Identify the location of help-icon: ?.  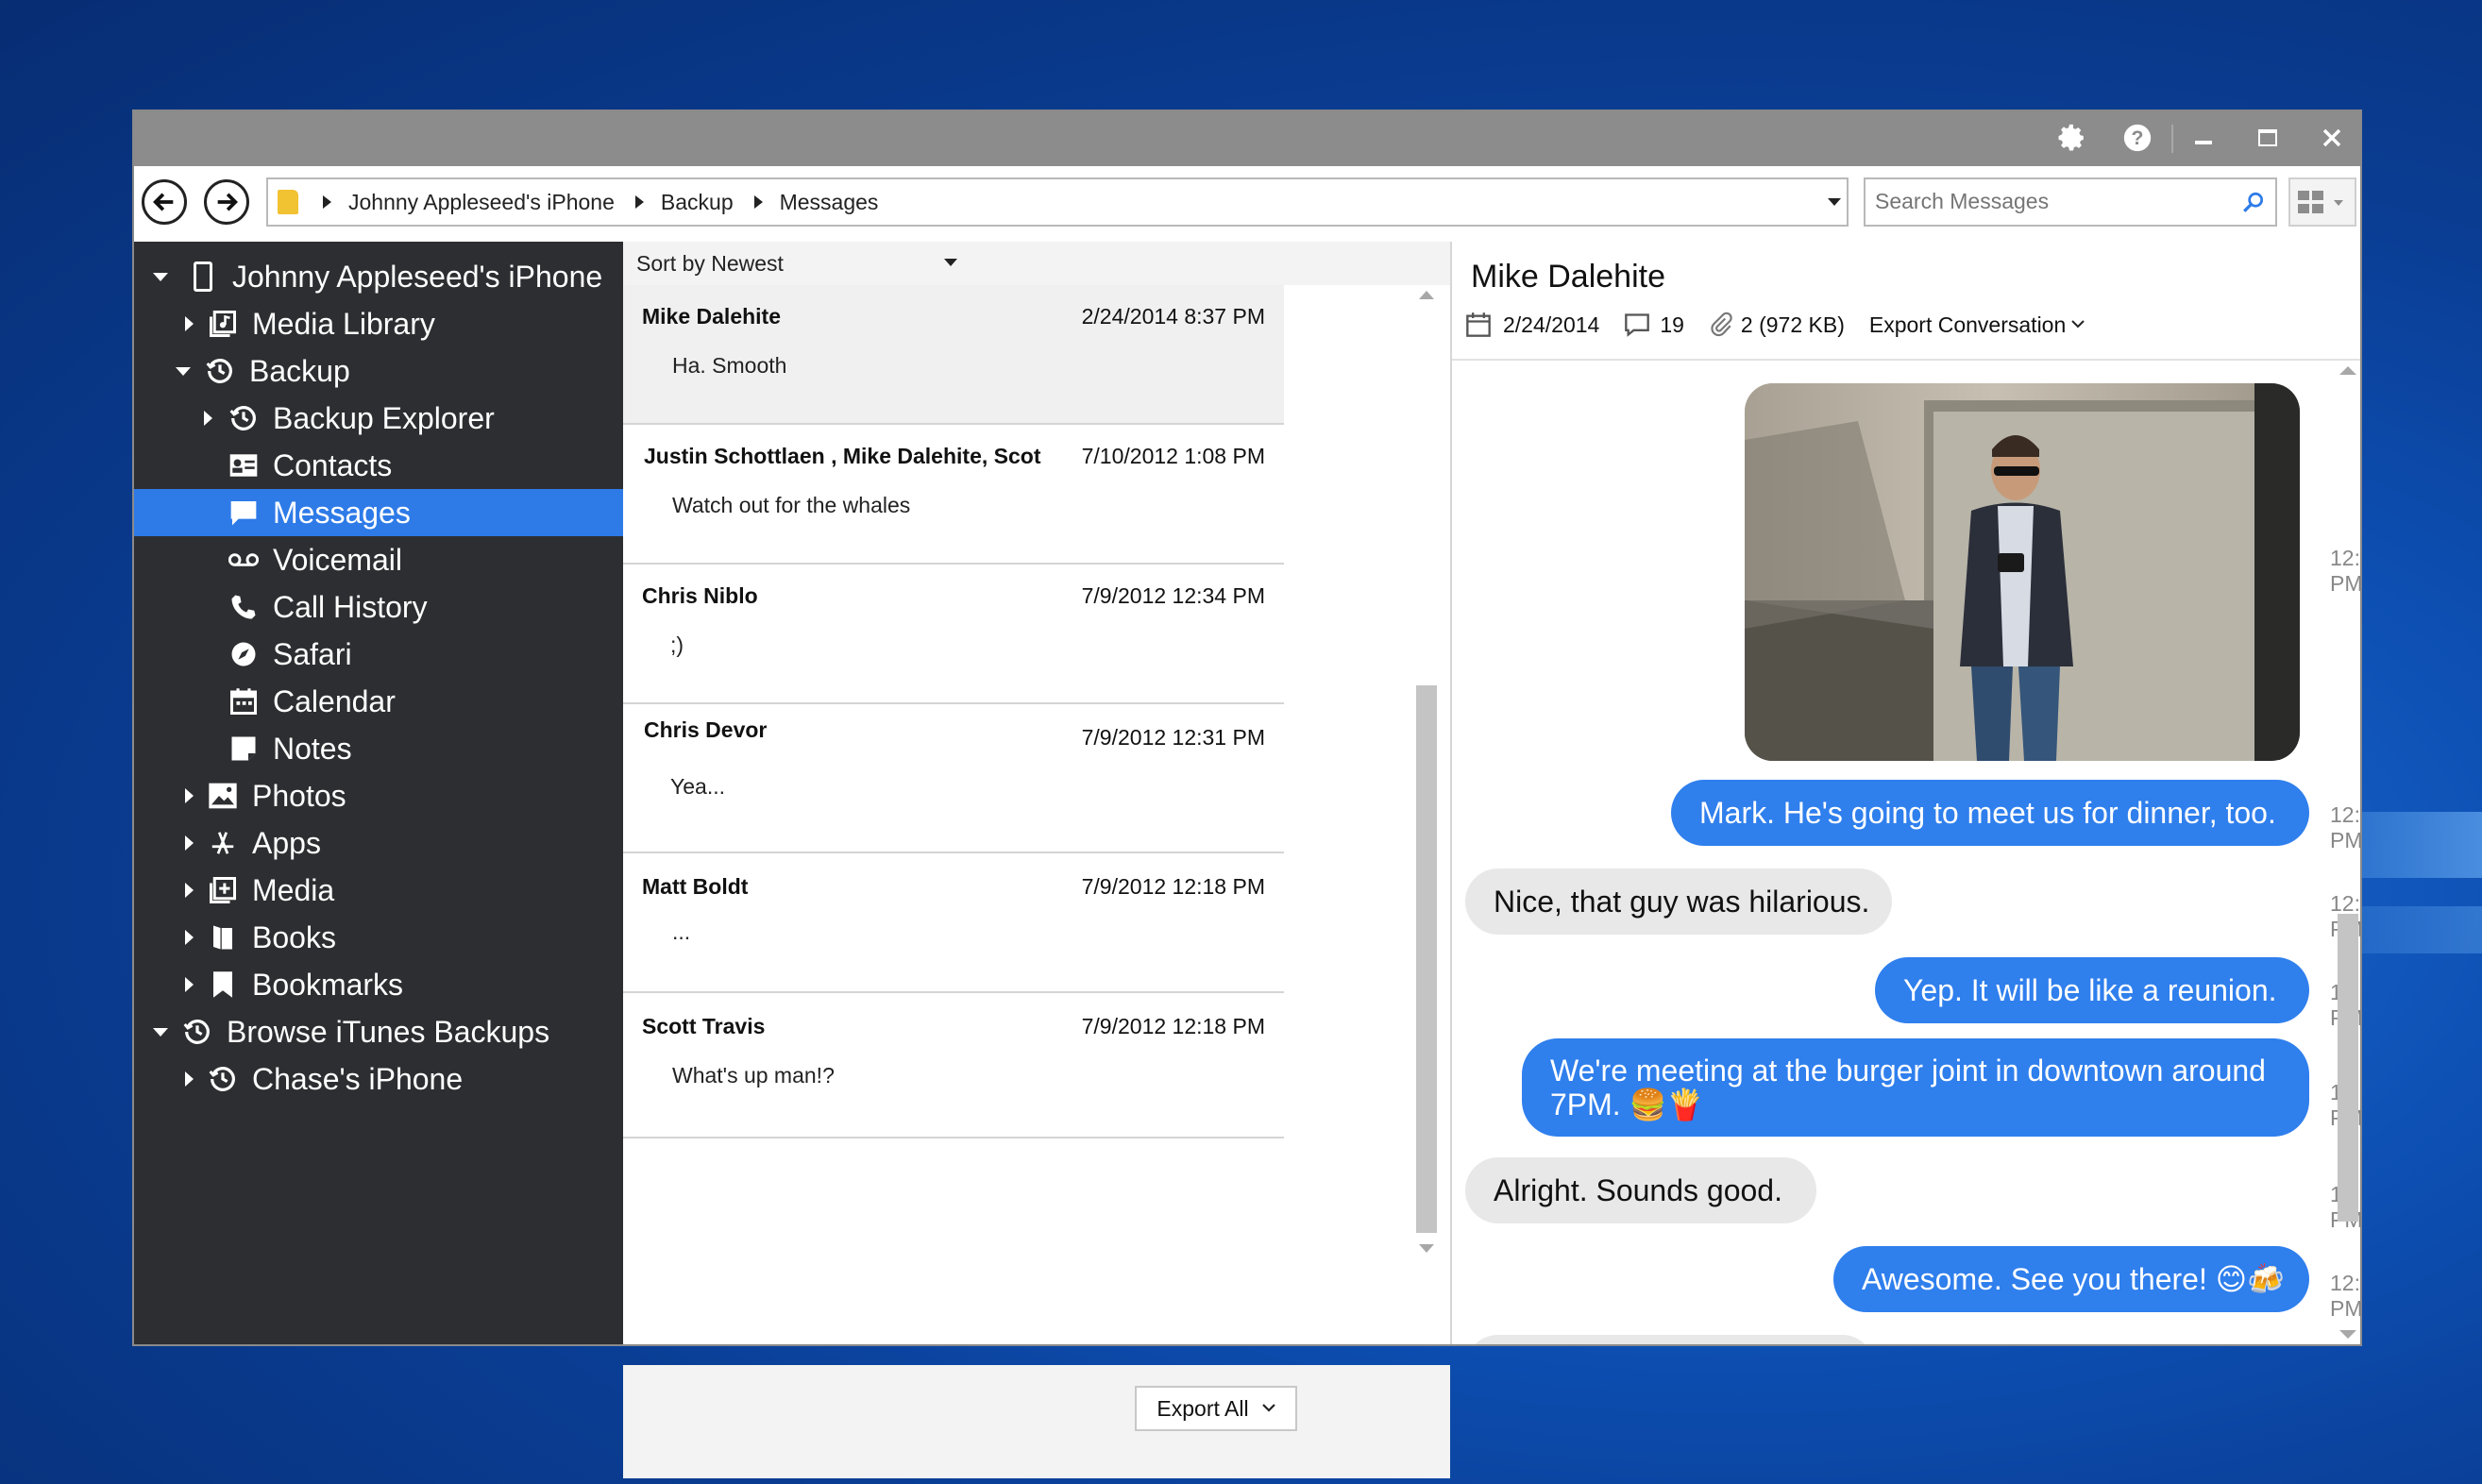
(2137, 138).